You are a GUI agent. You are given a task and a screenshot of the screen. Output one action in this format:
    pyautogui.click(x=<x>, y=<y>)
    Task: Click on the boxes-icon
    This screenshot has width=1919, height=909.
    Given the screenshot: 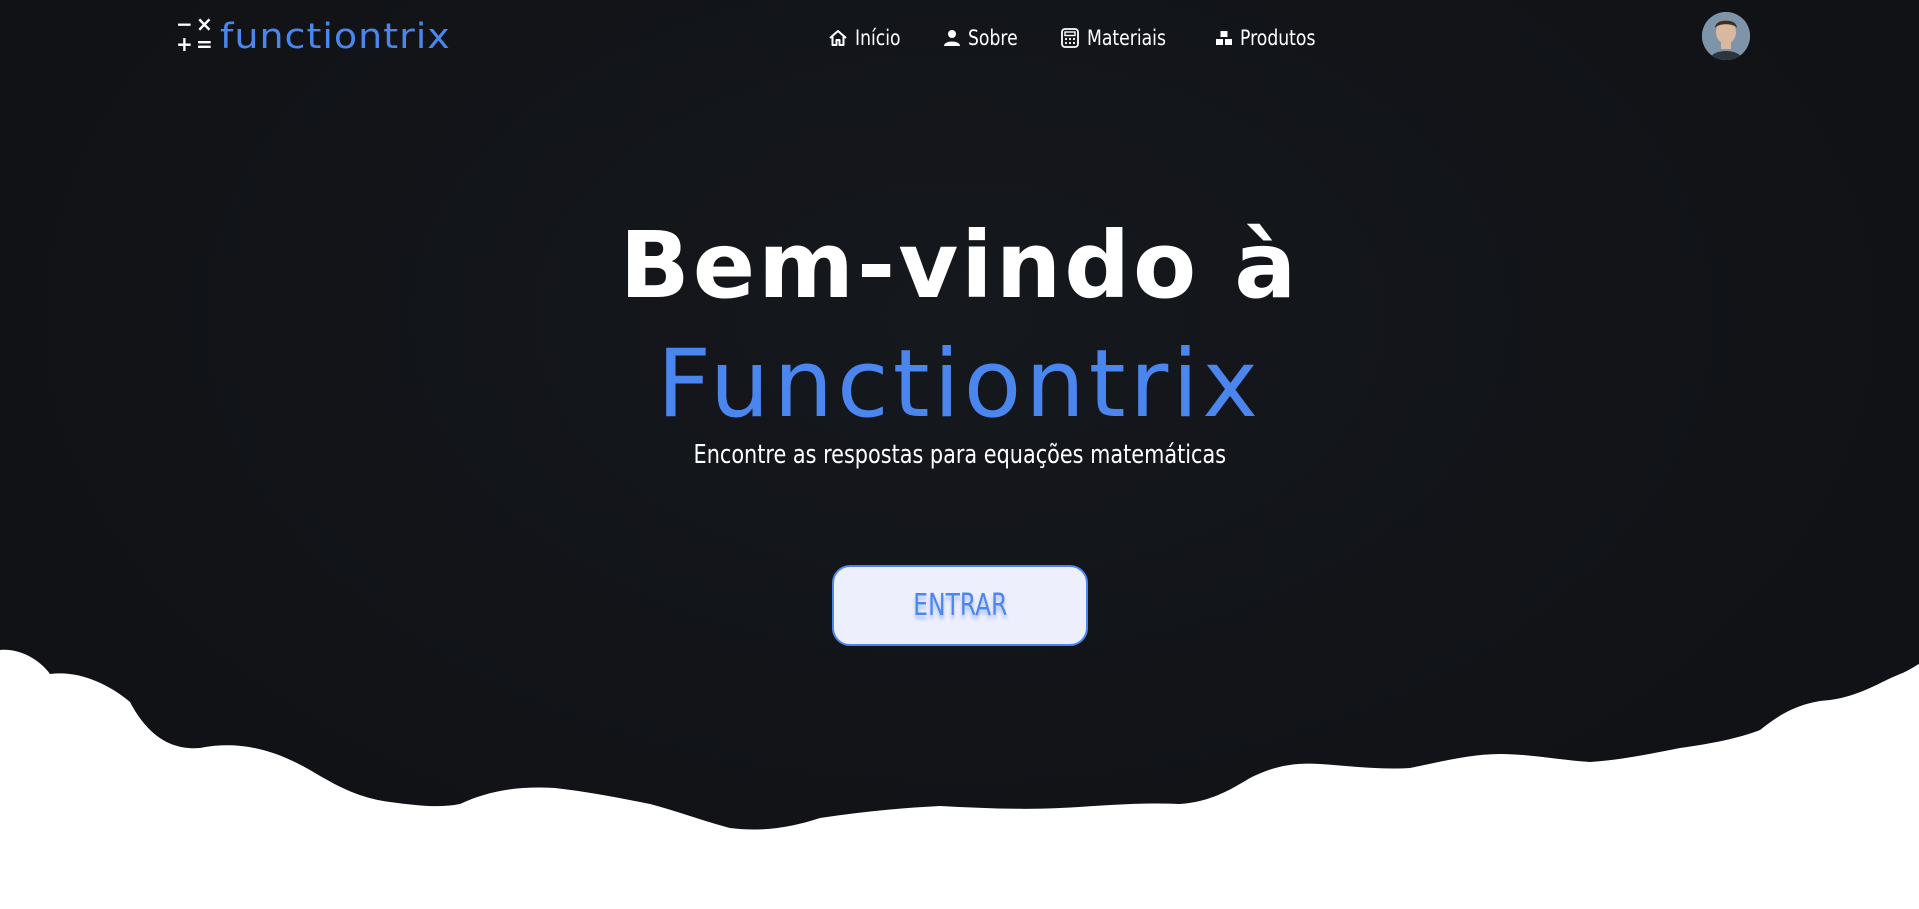 What is the action you would take?
    pyautogui.click(x=1224, y=38)
    